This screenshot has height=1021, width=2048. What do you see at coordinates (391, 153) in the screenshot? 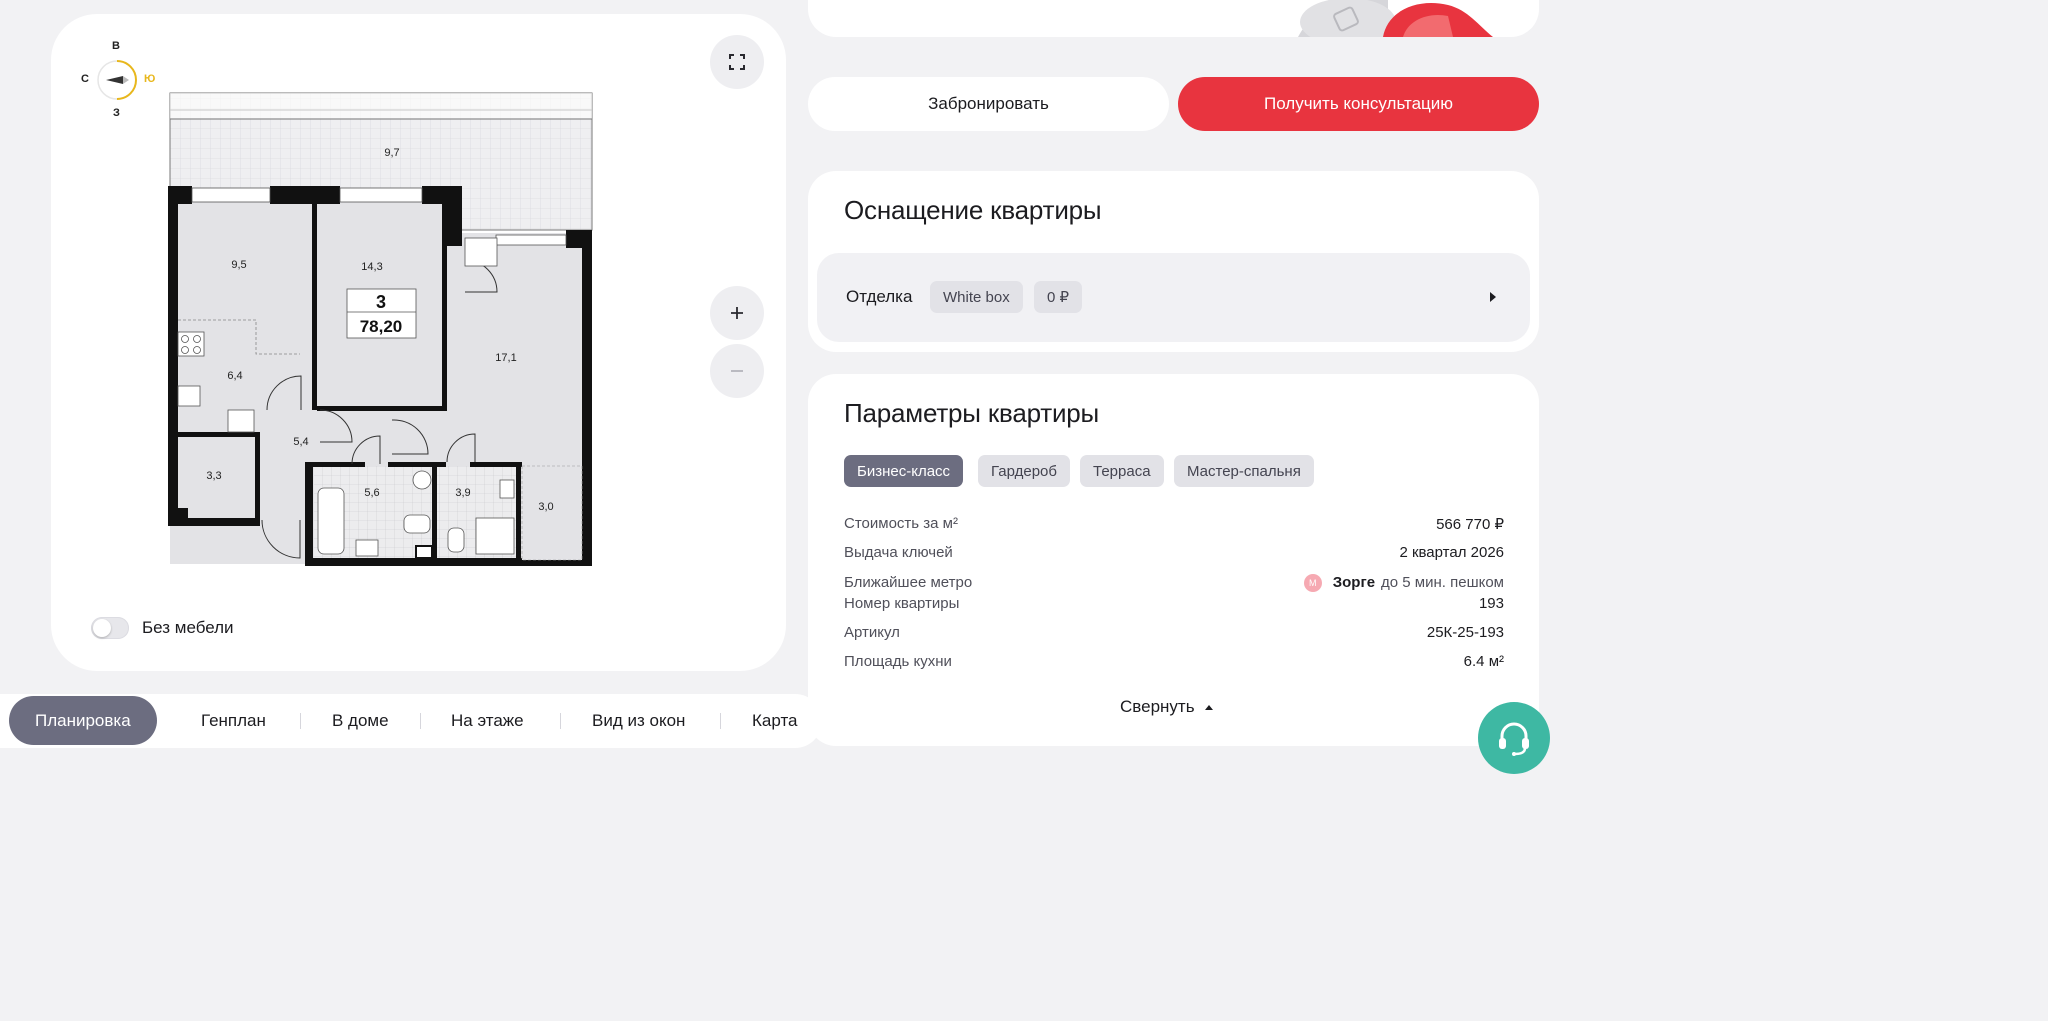
I see `room-area-terrace: 9,7` at bounding box center [391, 153].